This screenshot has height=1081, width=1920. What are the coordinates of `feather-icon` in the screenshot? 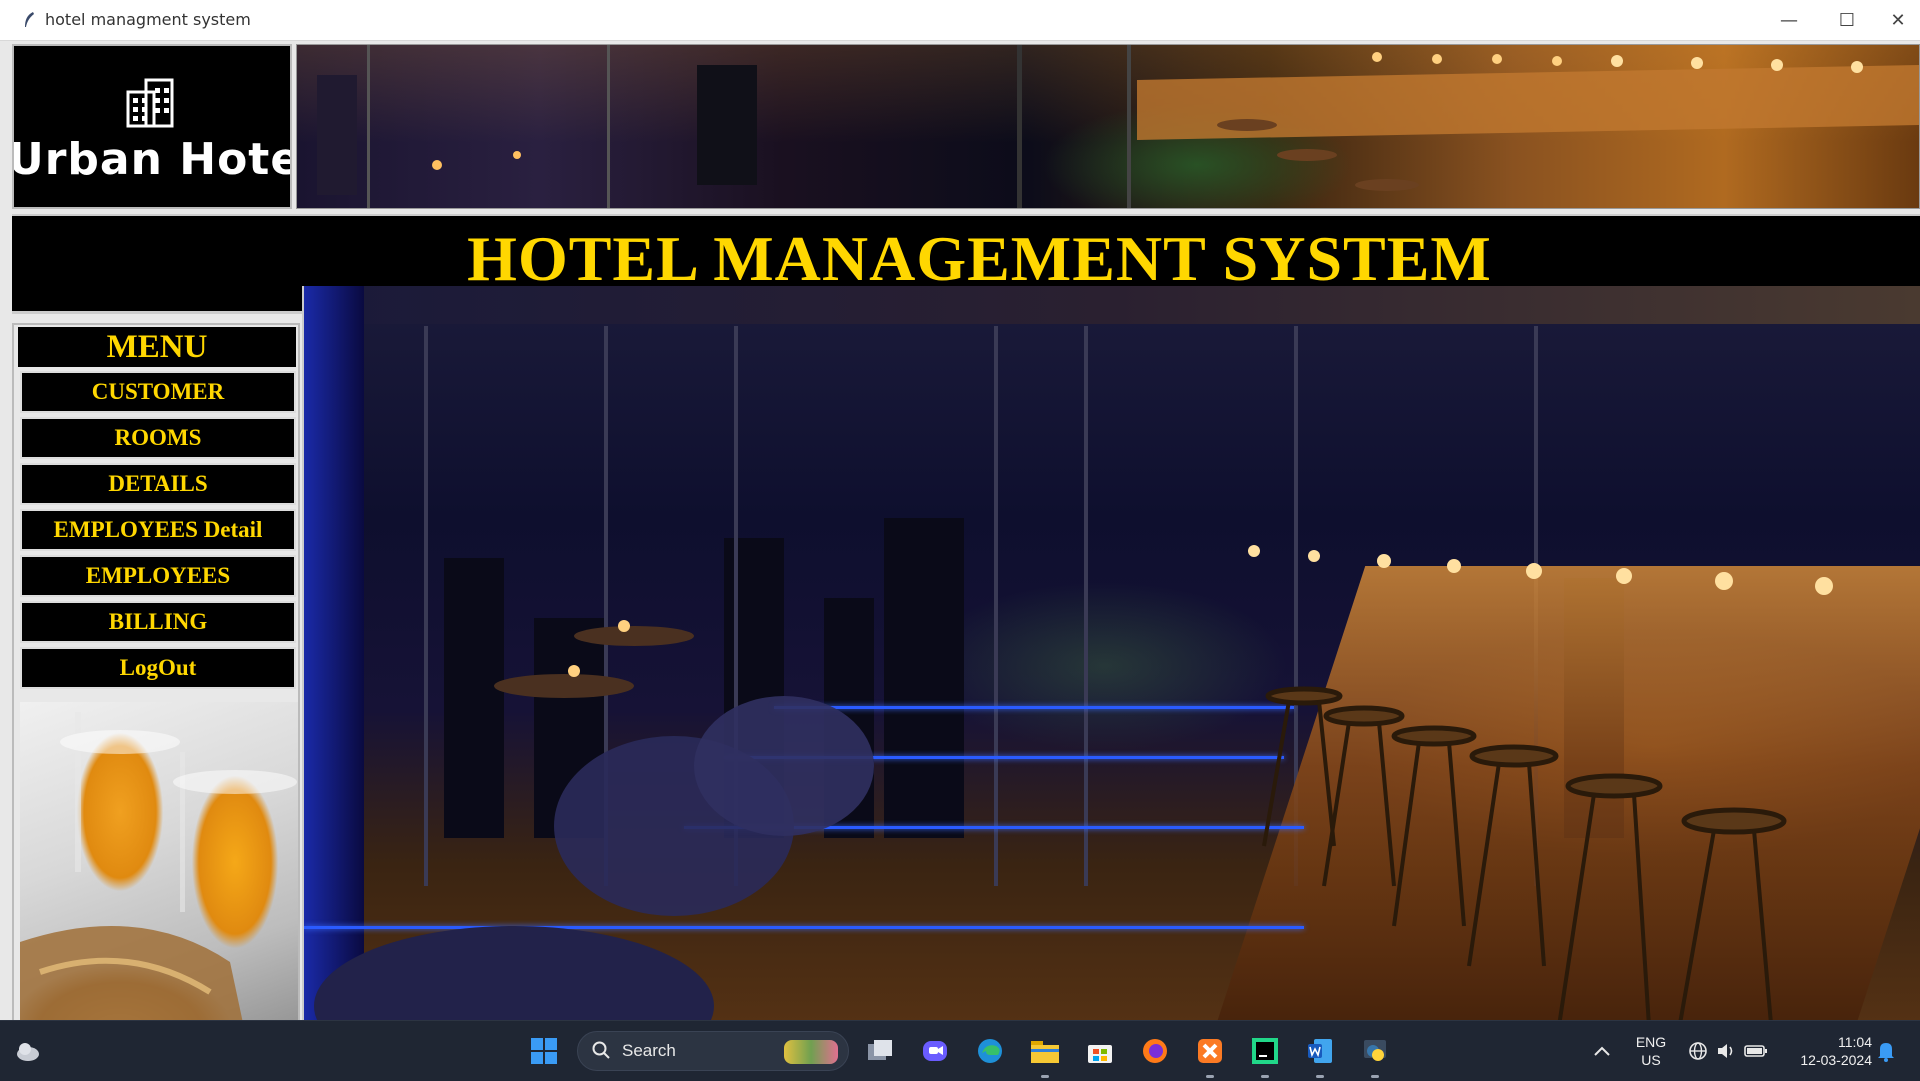 It's located at (29, 19).